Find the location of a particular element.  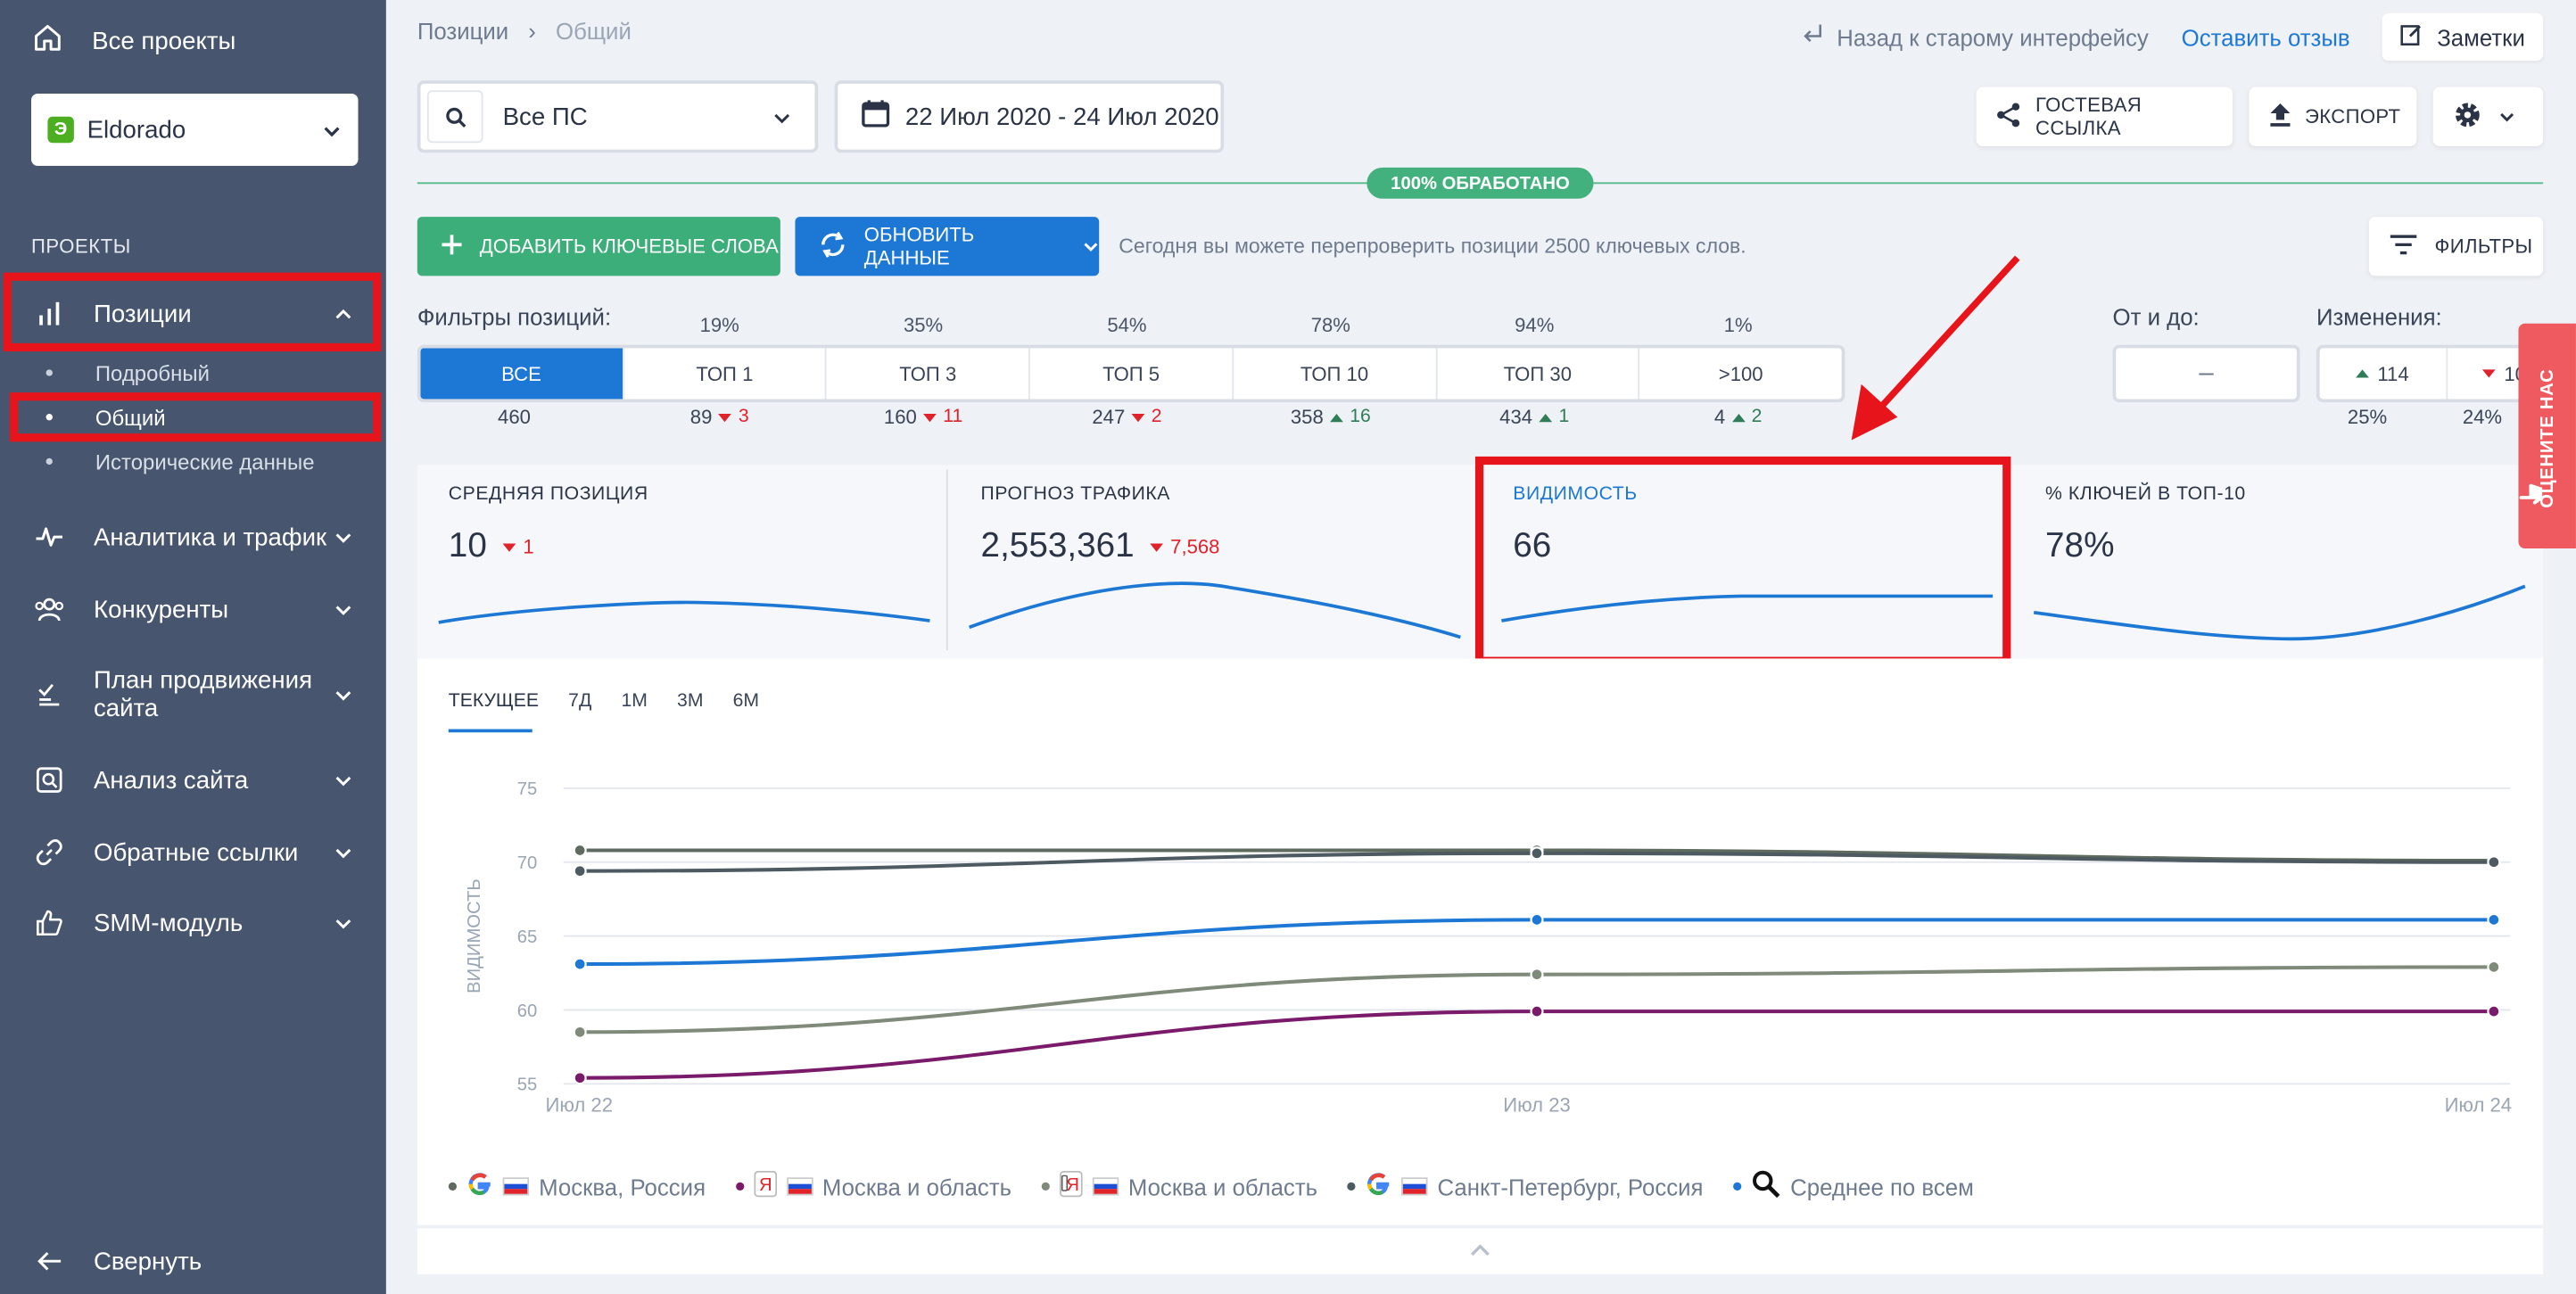

google-icon is located at coordinates (479, 1186).